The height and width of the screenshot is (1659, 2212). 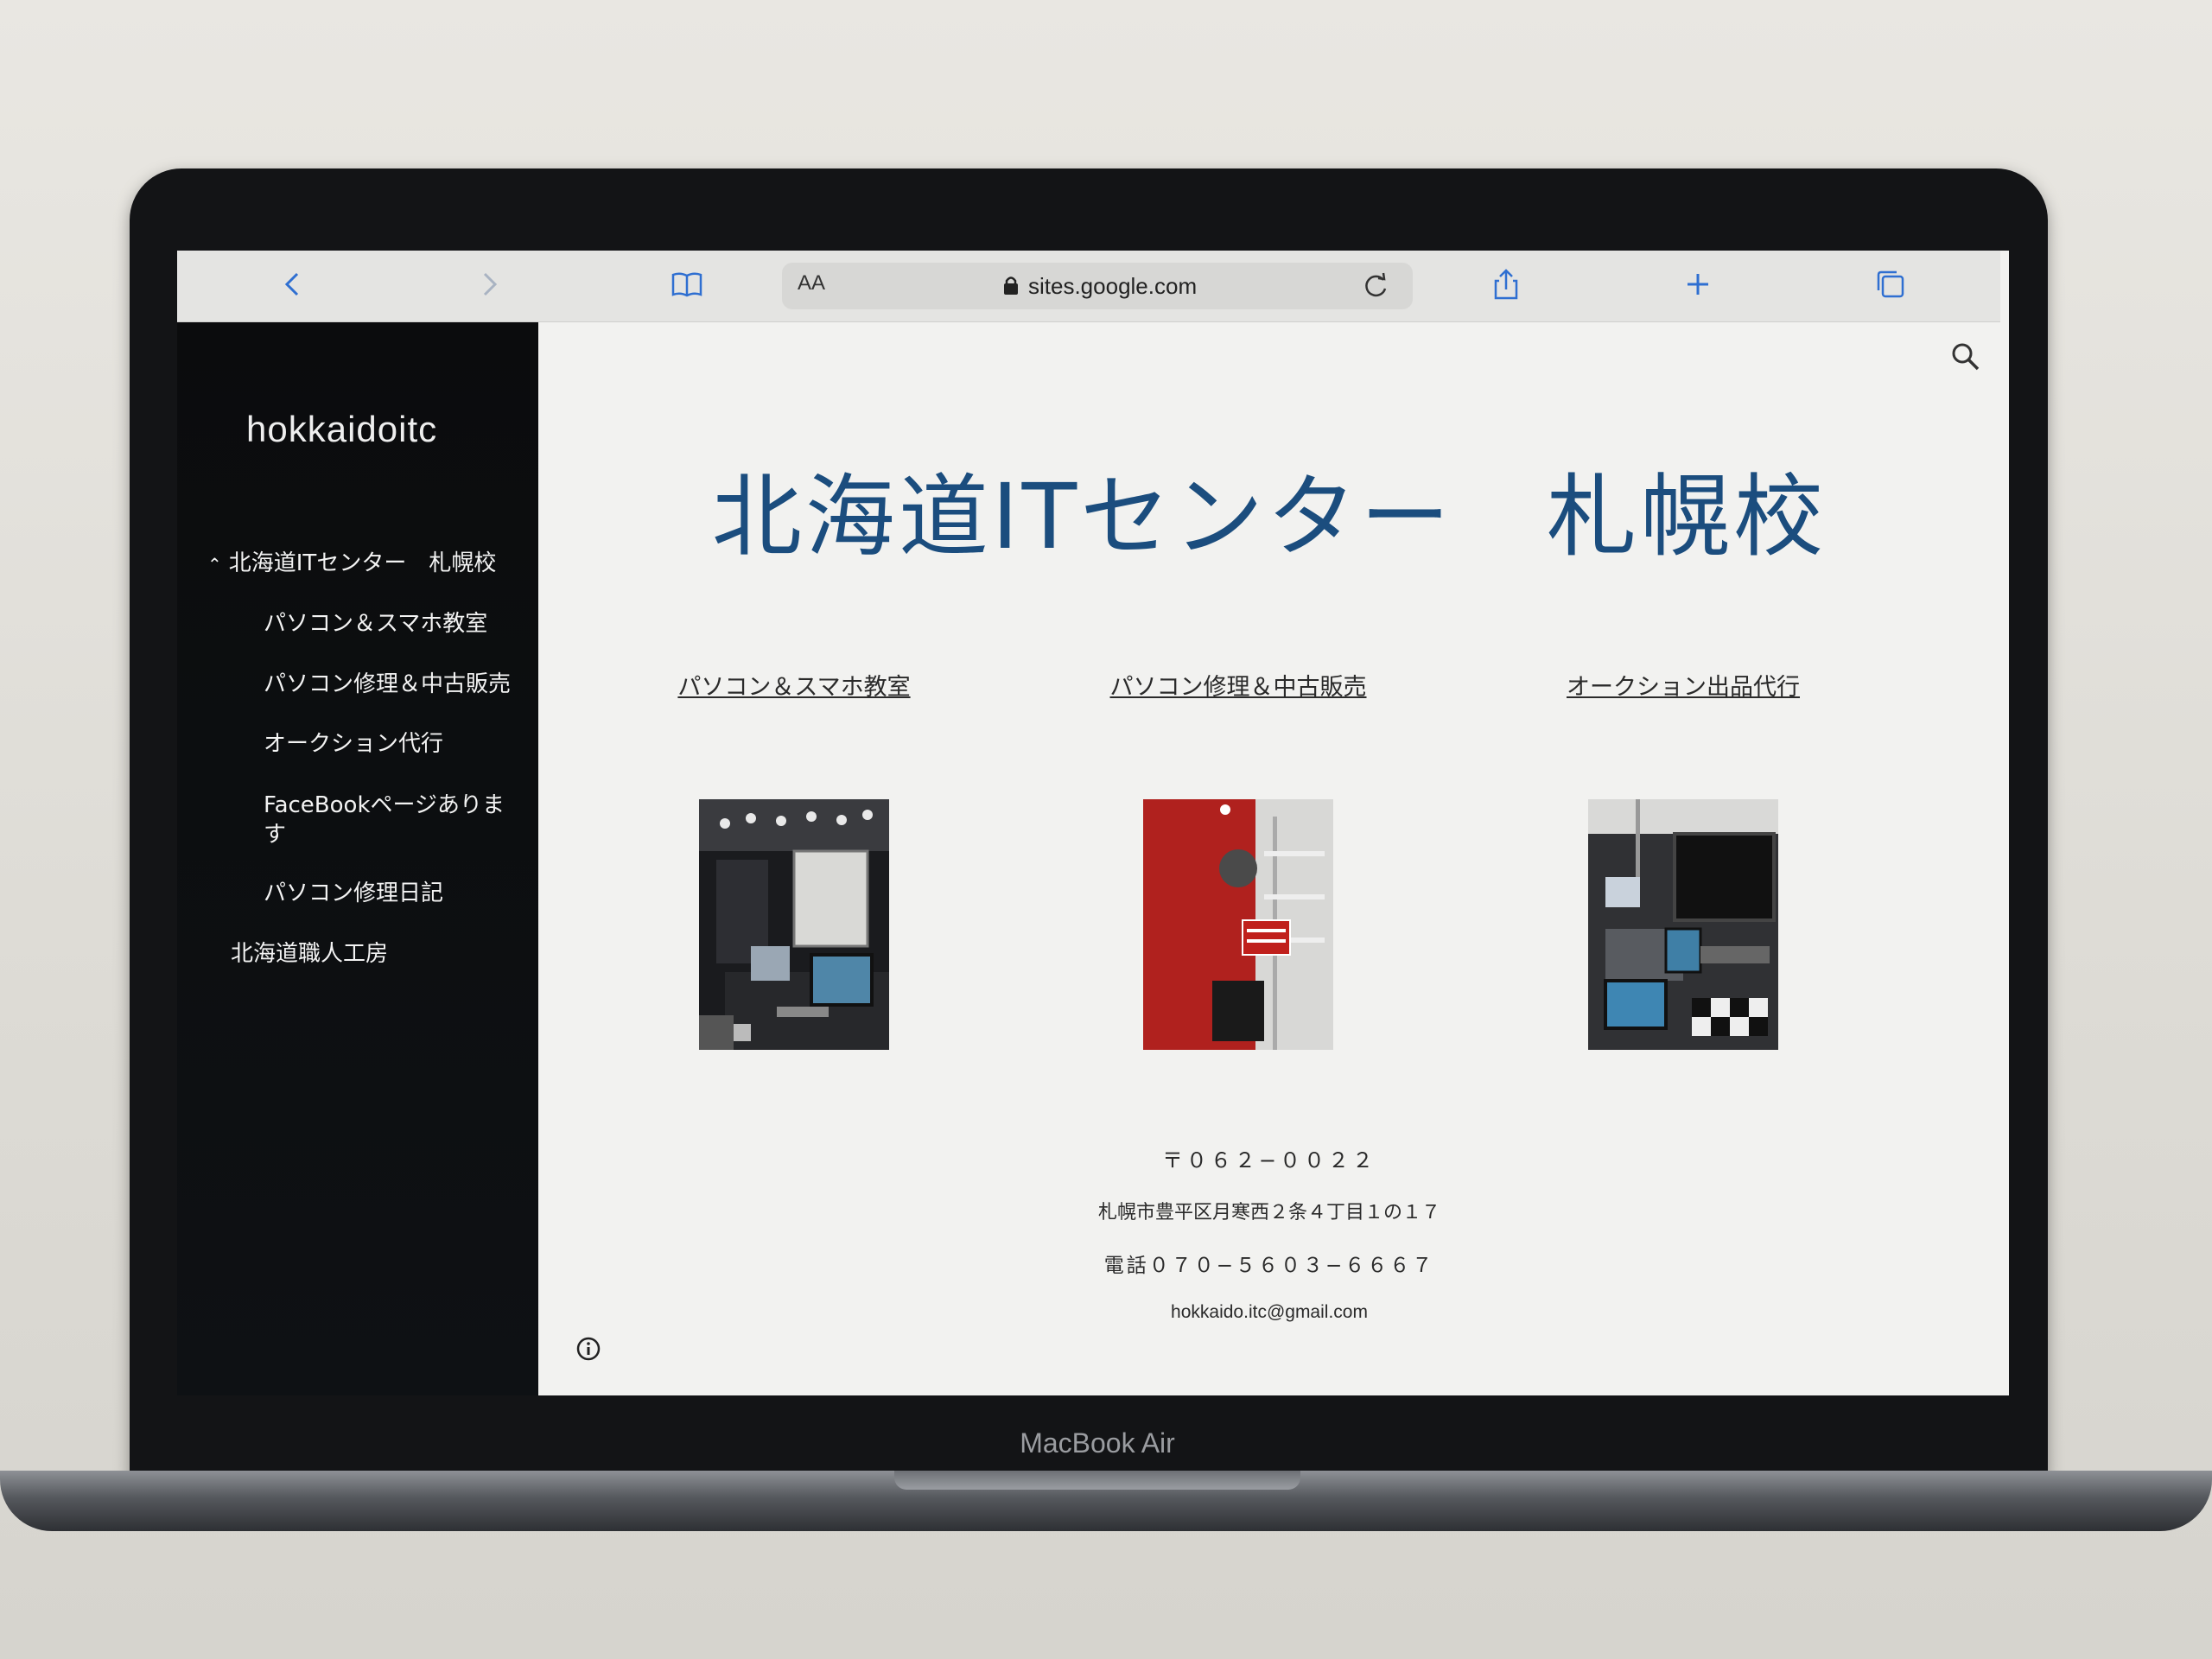 What do you see at coordinates (1112, 286) in the screenshot?
I see `url-text: sites.google.com` at bounding box center [1112, 286].